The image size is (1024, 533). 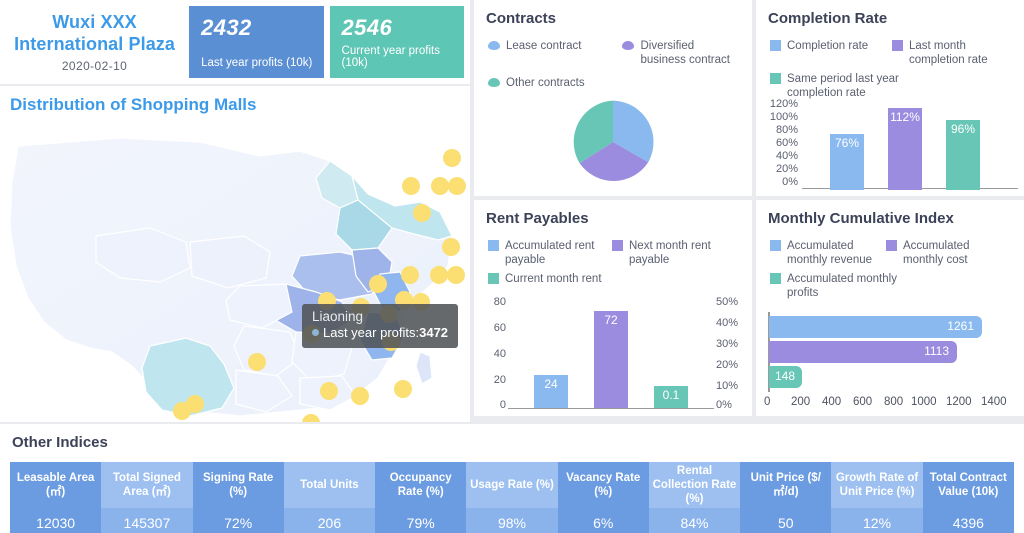 I want to click on map-title: Distribution of Shopping Malls, so click(x=133, y=104).